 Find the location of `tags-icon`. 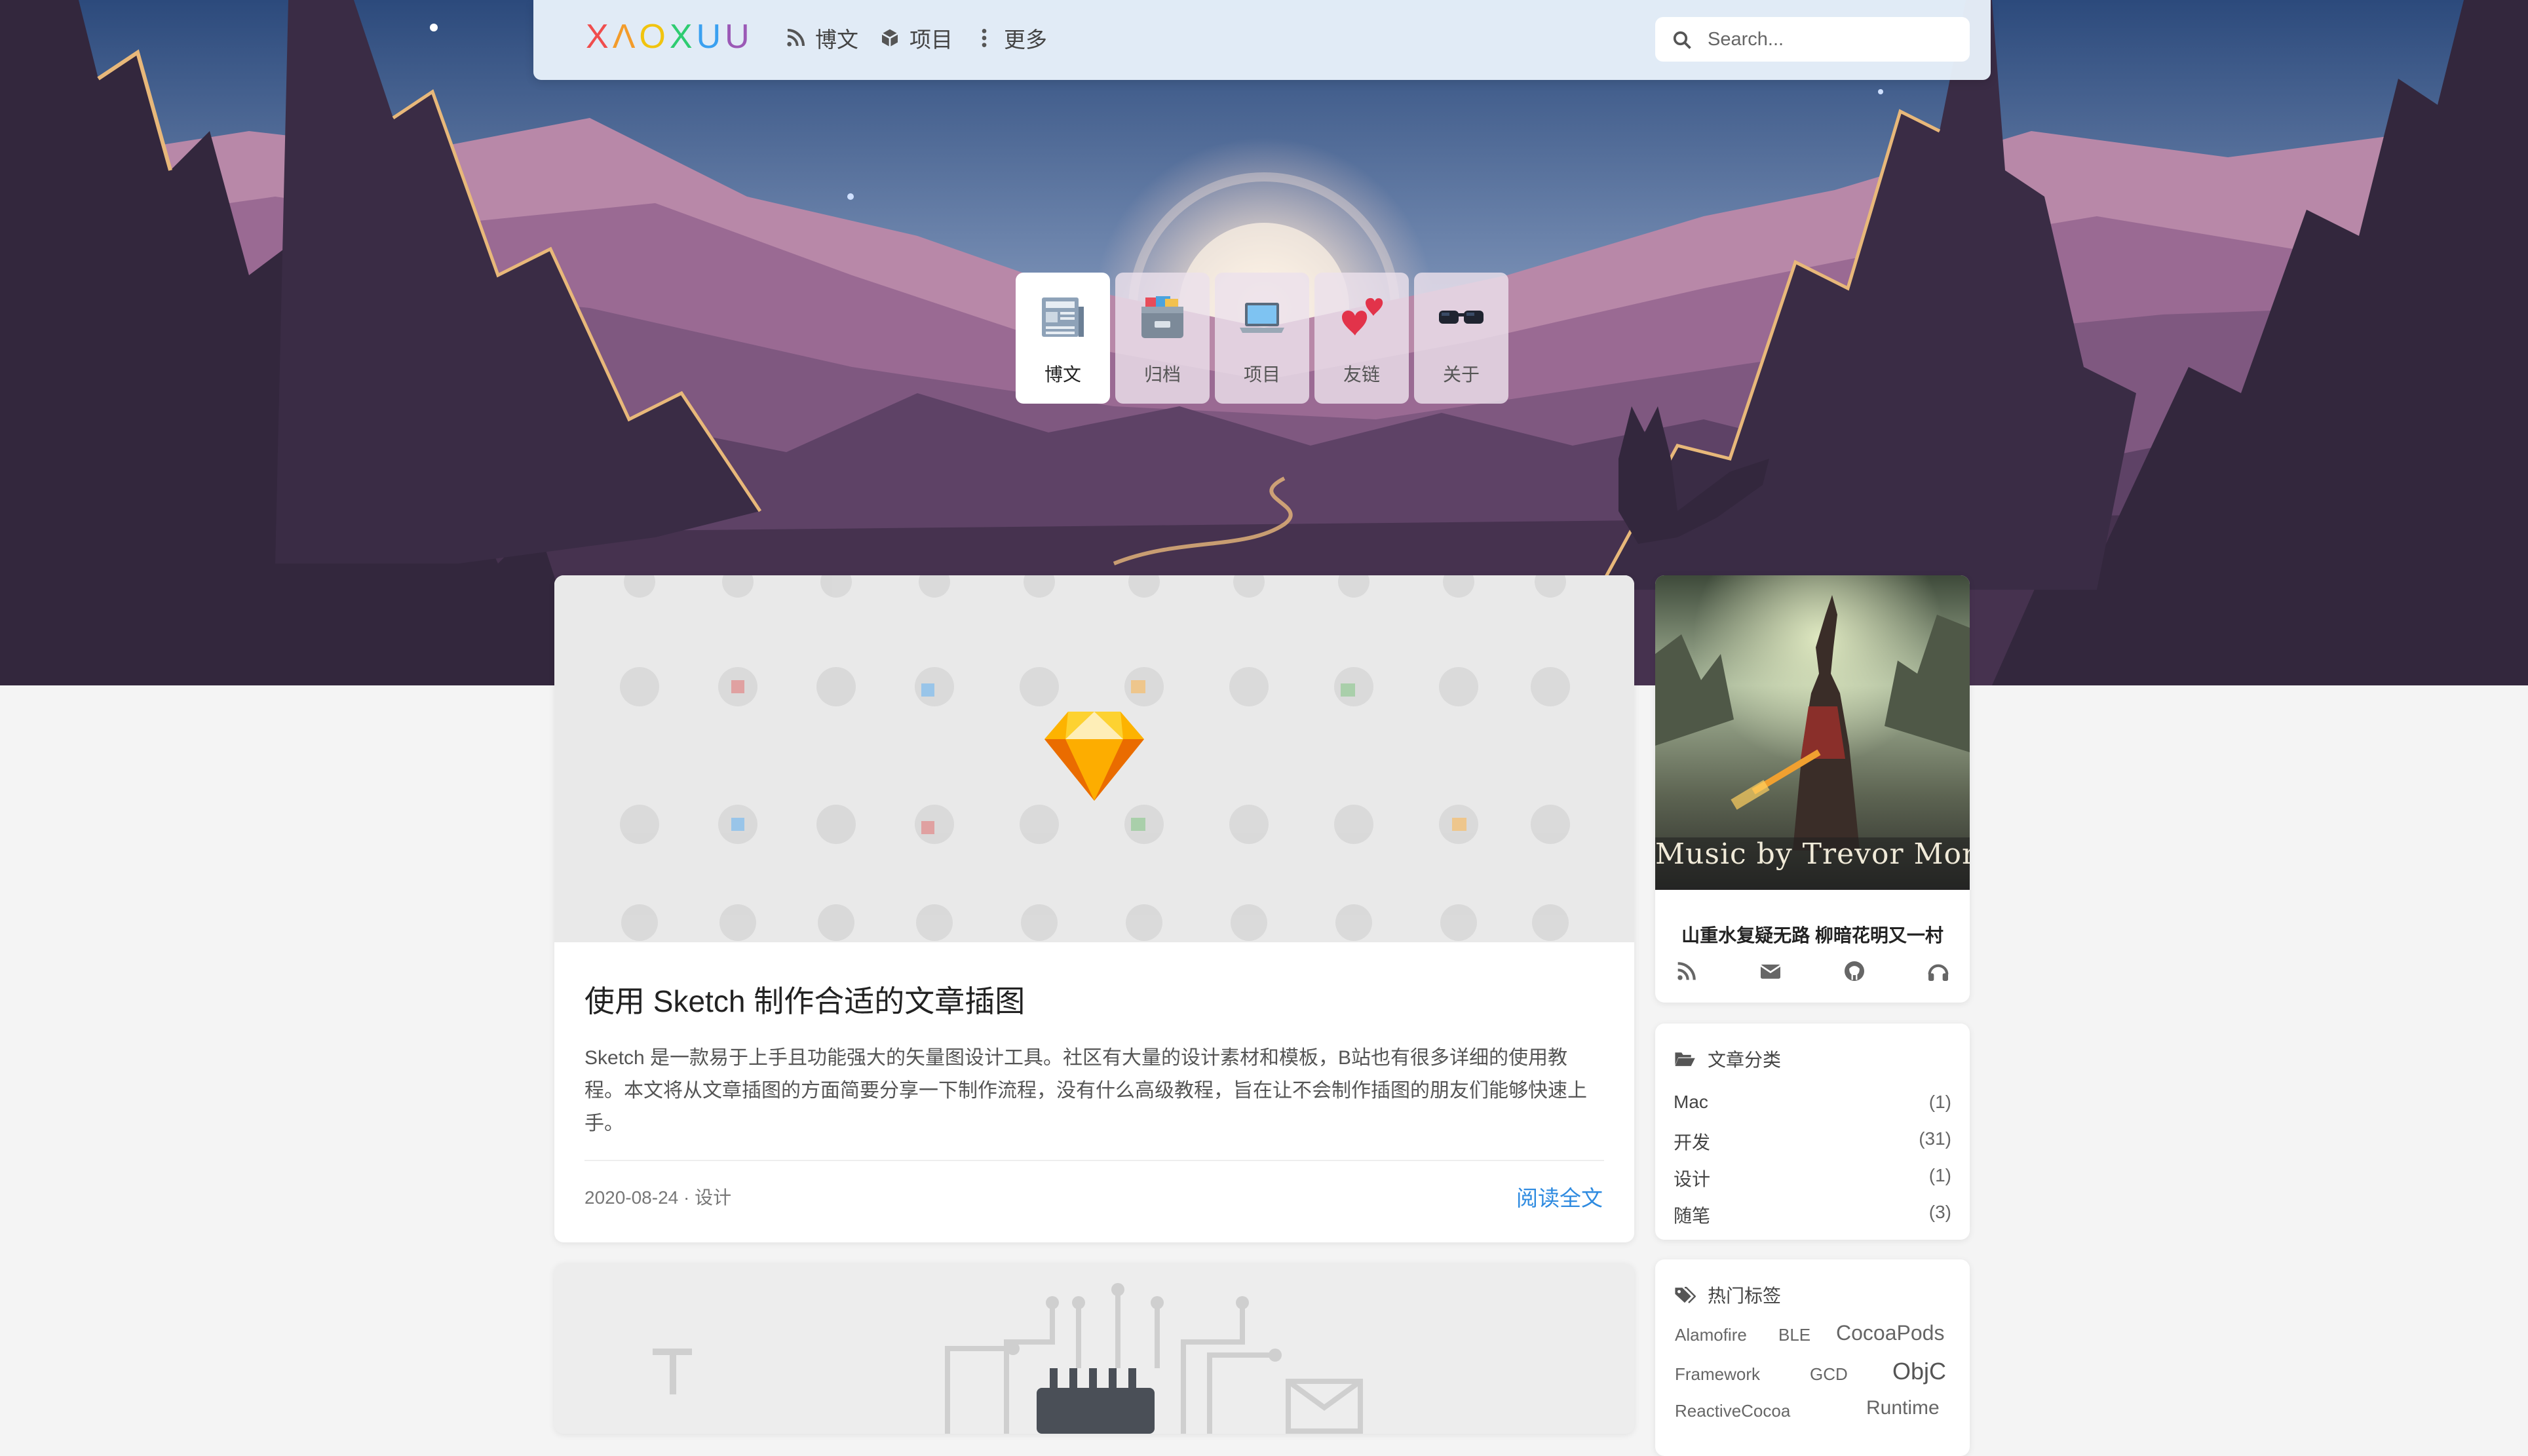

tags-icon is located at coordinates (1685, 1295).